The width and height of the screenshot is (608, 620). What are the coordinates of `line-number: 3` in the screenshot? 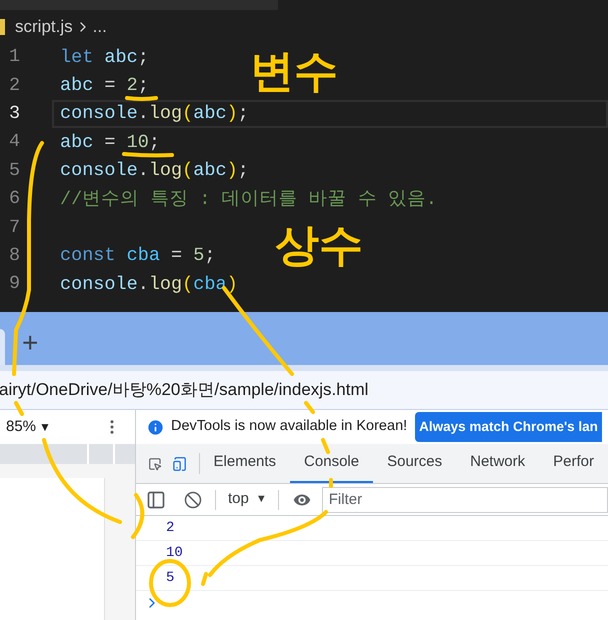 It's located at (15, 114).